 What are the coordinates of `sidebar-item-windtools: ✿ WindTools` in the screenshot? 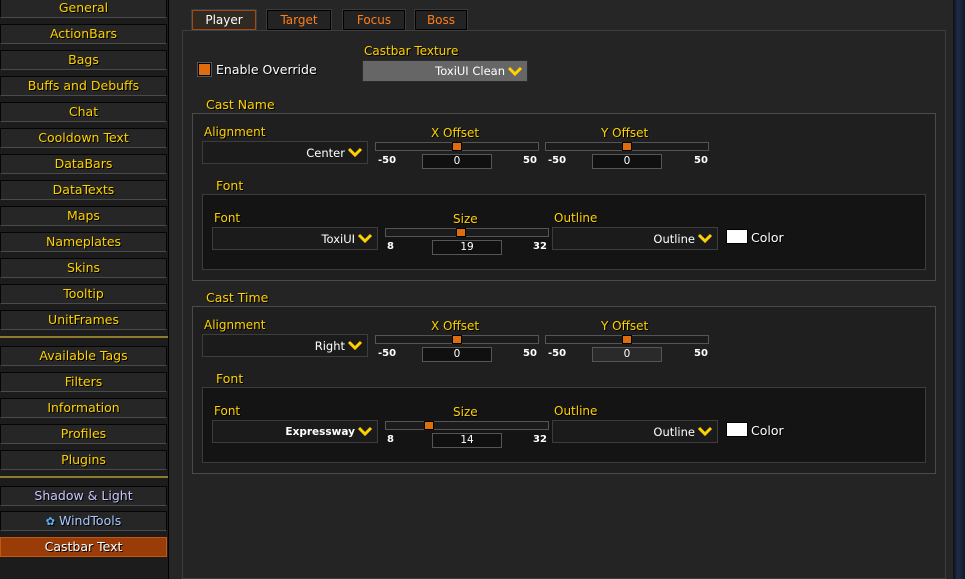 It's located at (83, 521).